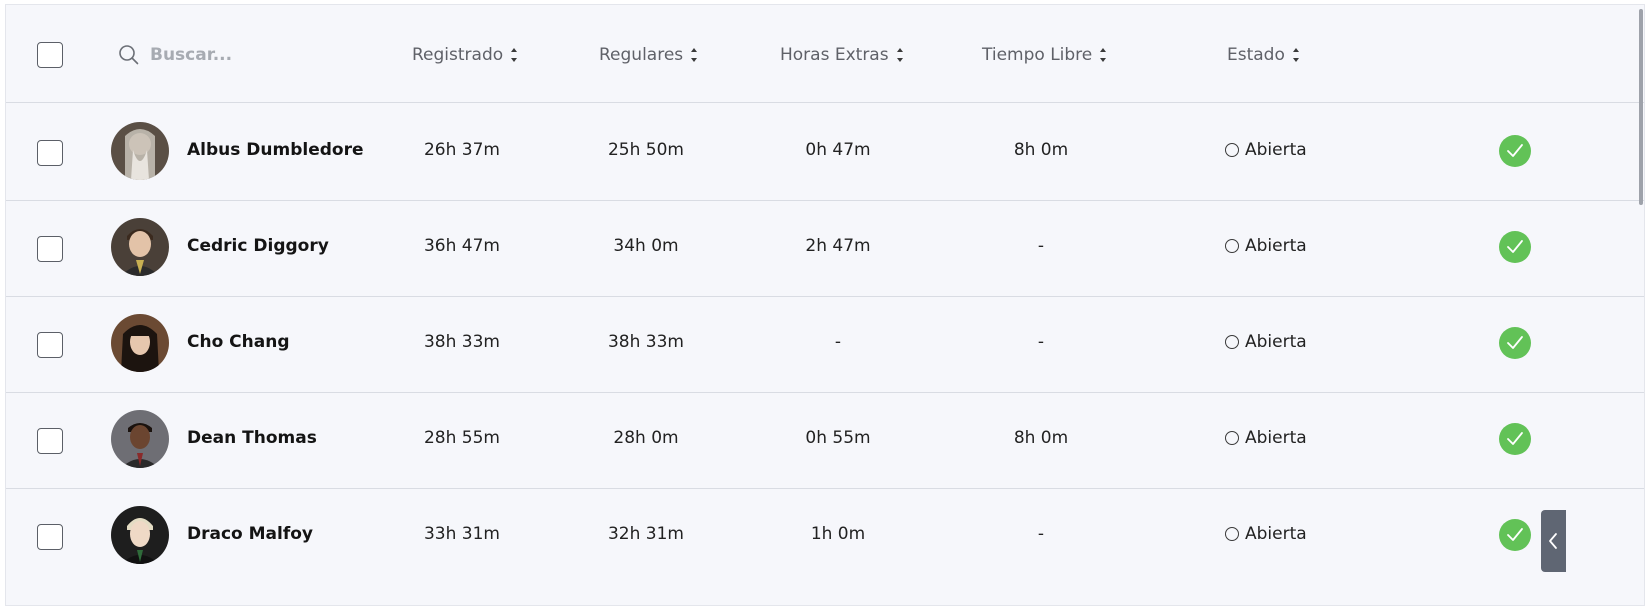 This screenshot has height=610, width=1650. Describe the element at coordinates (838, 534) in the screenshot. I see `cell-horas-extras: 1h 0m` at that location.